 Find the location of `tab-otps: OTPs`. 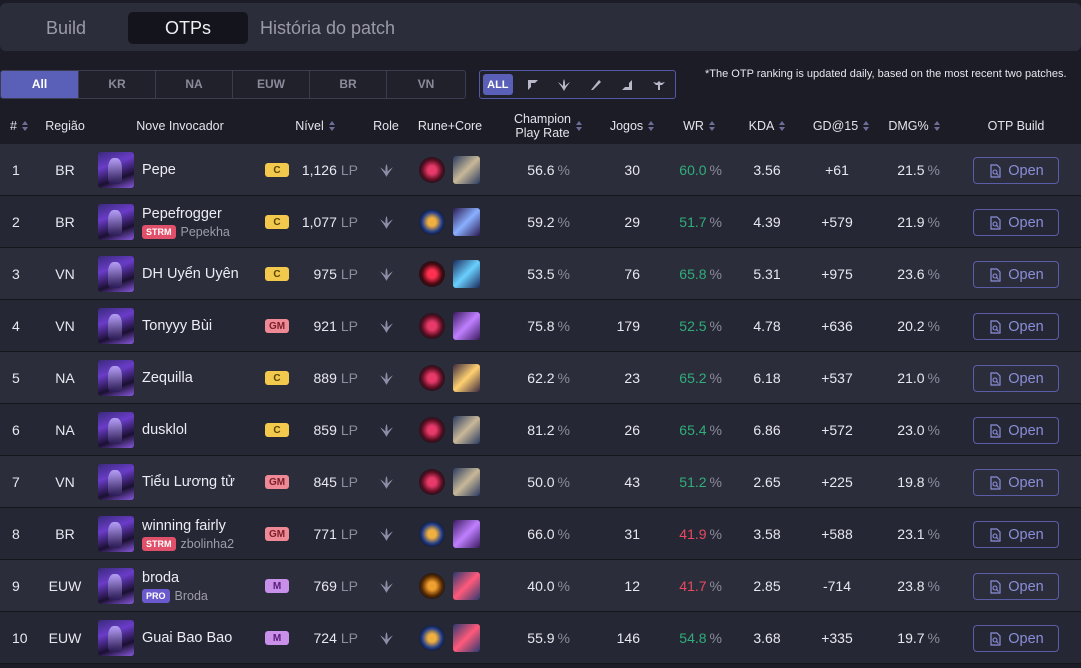

tab-otps: OTPs is located at coordinates (188, 28).